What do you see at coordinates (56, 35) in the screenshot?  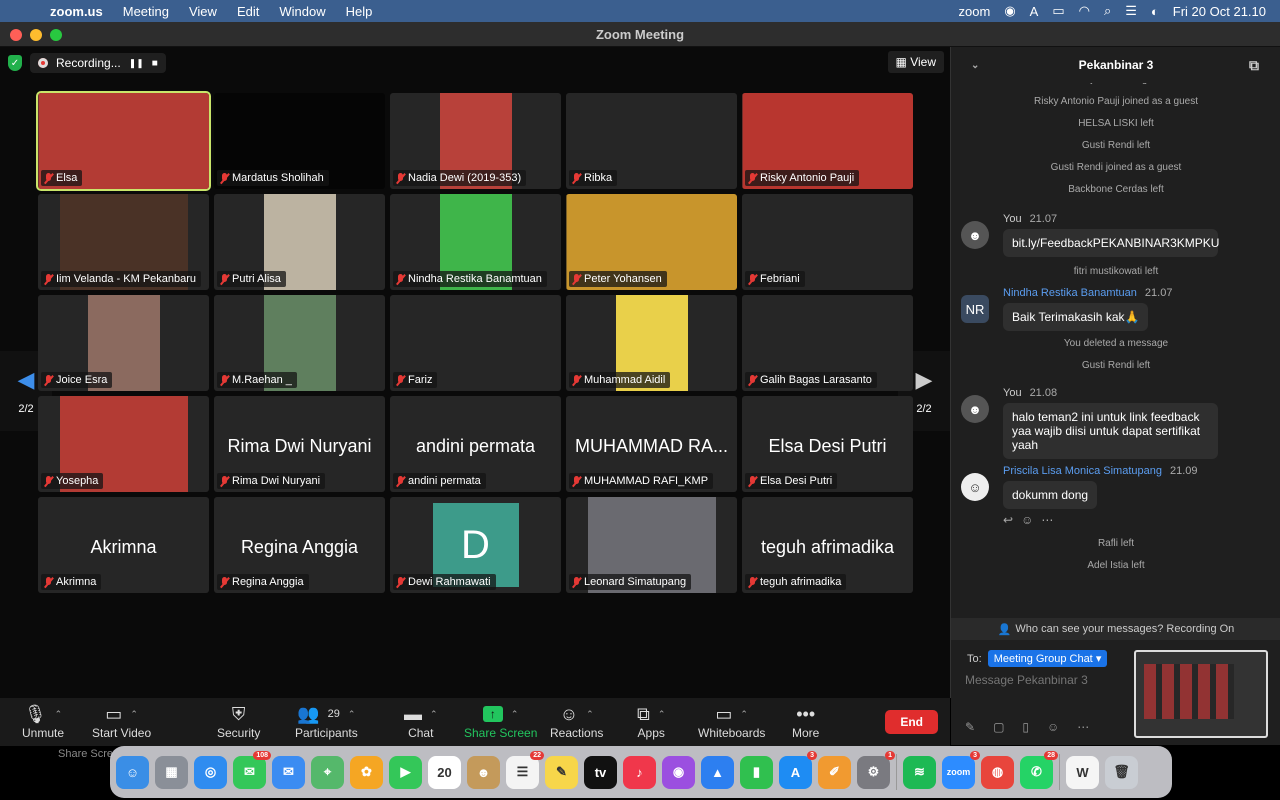 I see `zoom-window-button` at bounding box center [56, 35].